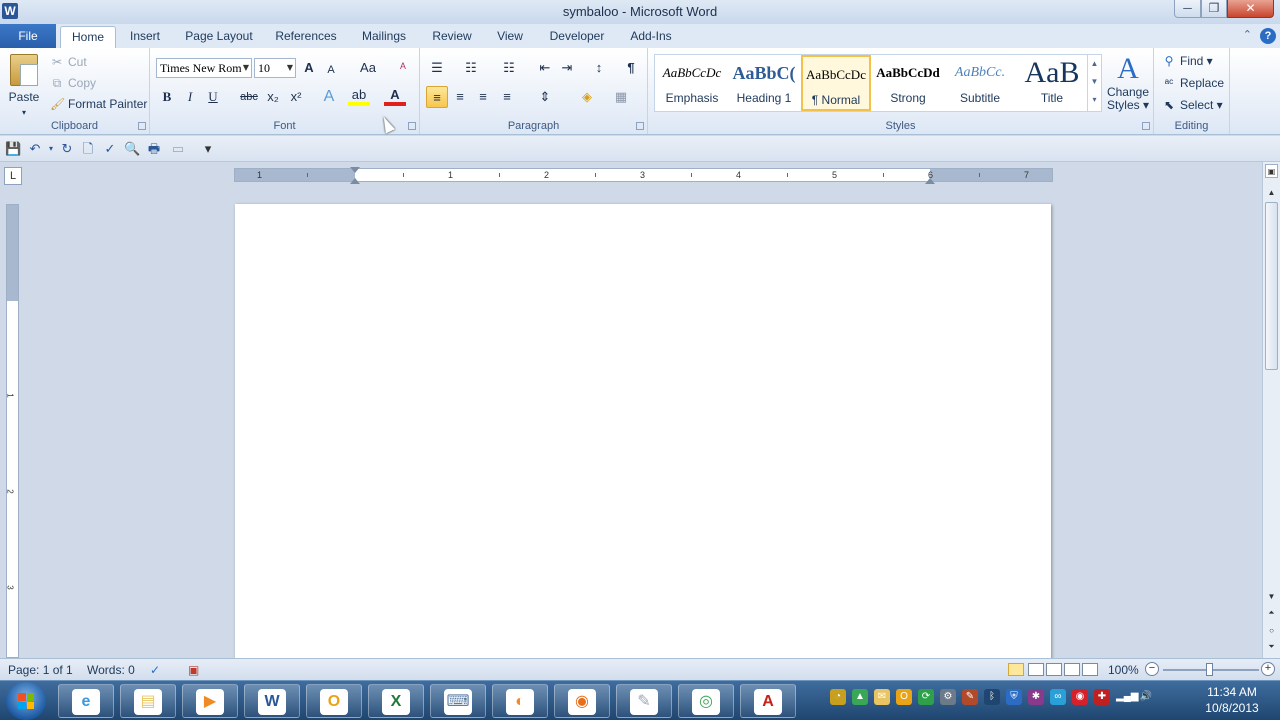 The height and width of the screenshot is (720, 1280). What do you see at coordinates (86, 701) in the screenshot?
I see `taskbar-ie-button: e` at bounding box center [86, 701].